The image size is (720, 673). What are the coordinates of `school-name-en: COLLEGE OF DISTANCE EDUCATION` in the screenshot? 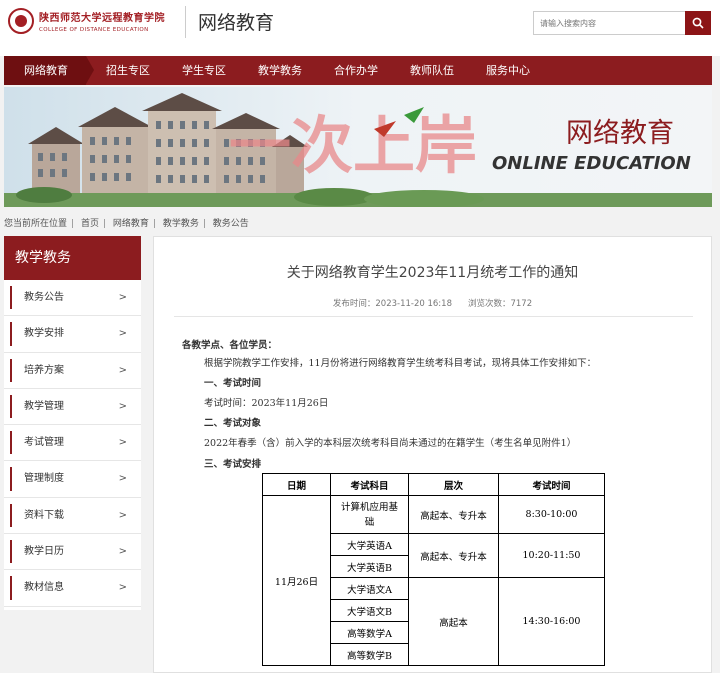 It's located at (94, 30).